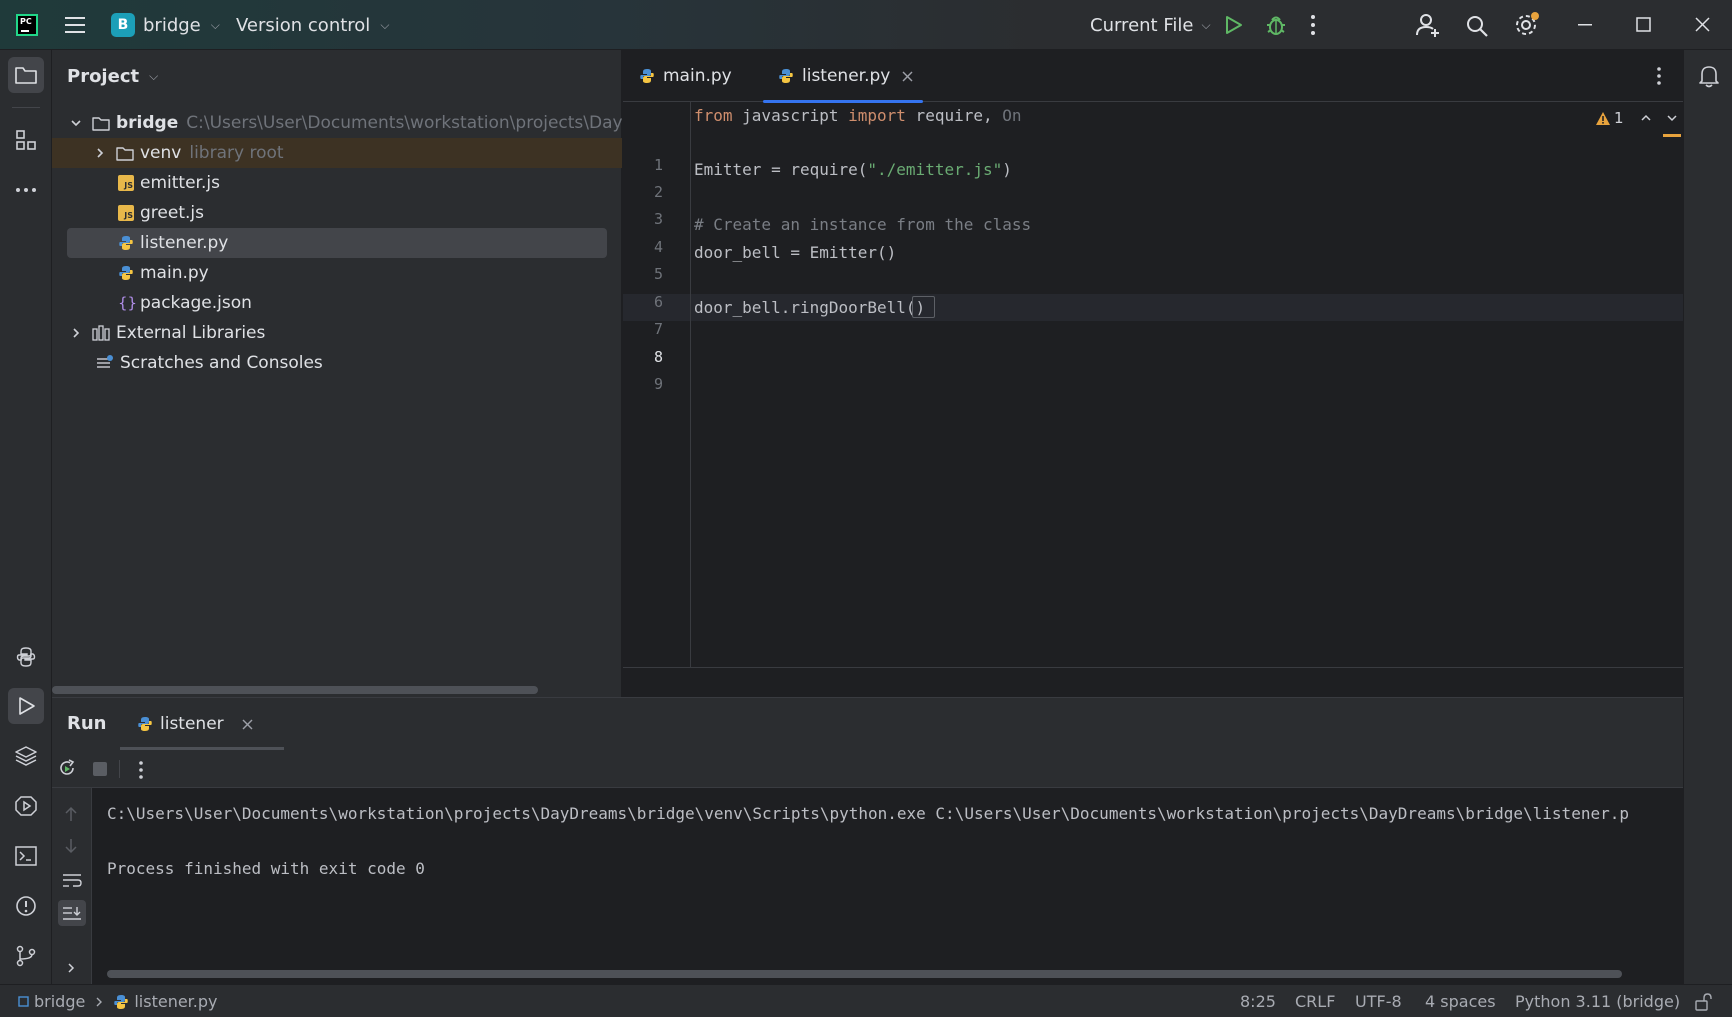 The width and height of the screenshot is (1732, 1017). I want to click on debug-icon, so click(1276, 25).